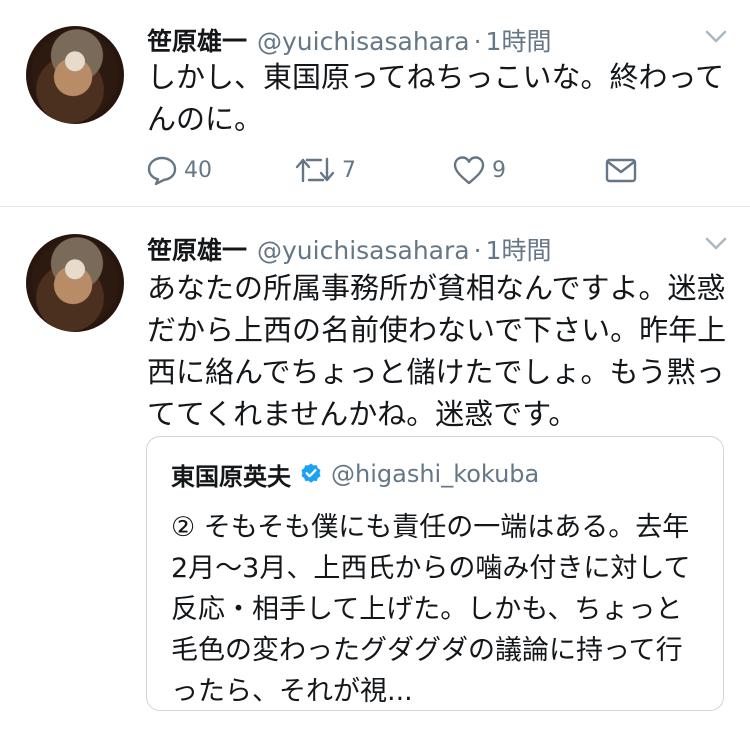 The image size is (750, 748). Describe the element at coordinates (311, 473) in the screenshot. I see `verified-badge-icon` at that location.